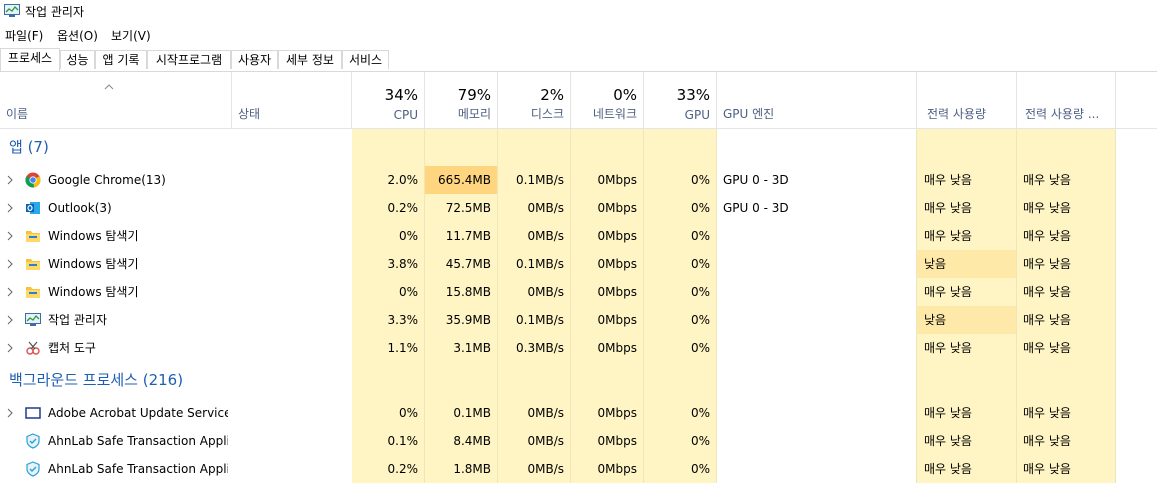 The image size is (1157, 484). I want to click on cell-cpu: 0.2%, so click(388, 208).